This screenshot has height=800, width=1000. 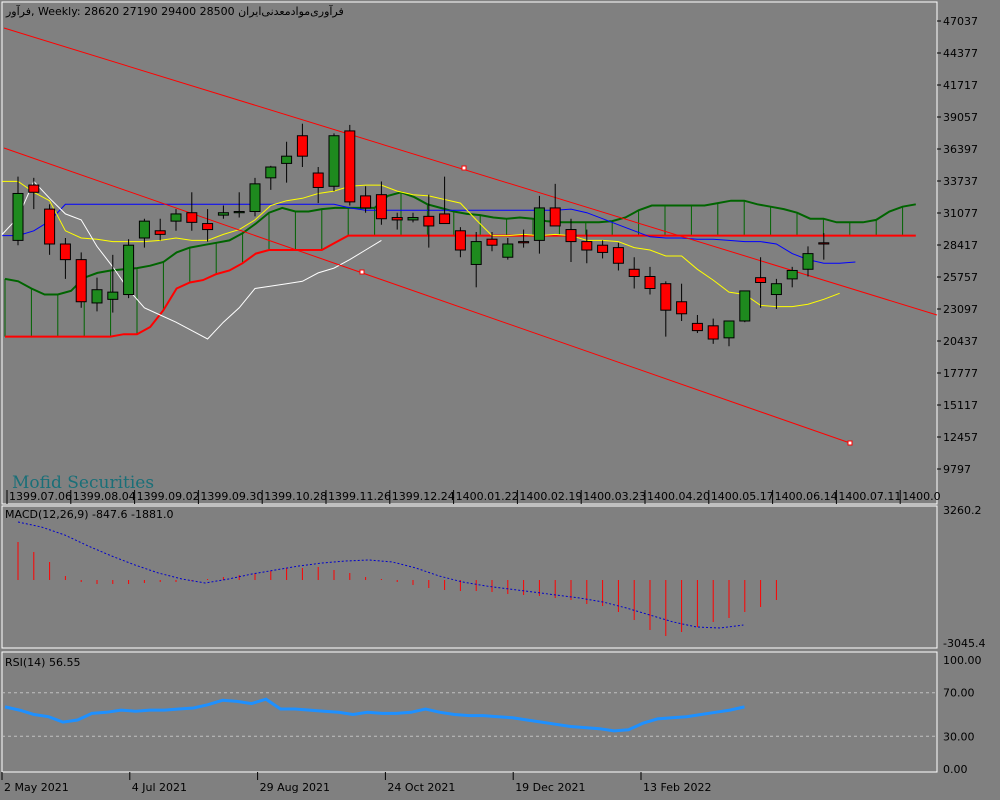 I want to click on timeframe: Weekly, so click(x=58, y=11).